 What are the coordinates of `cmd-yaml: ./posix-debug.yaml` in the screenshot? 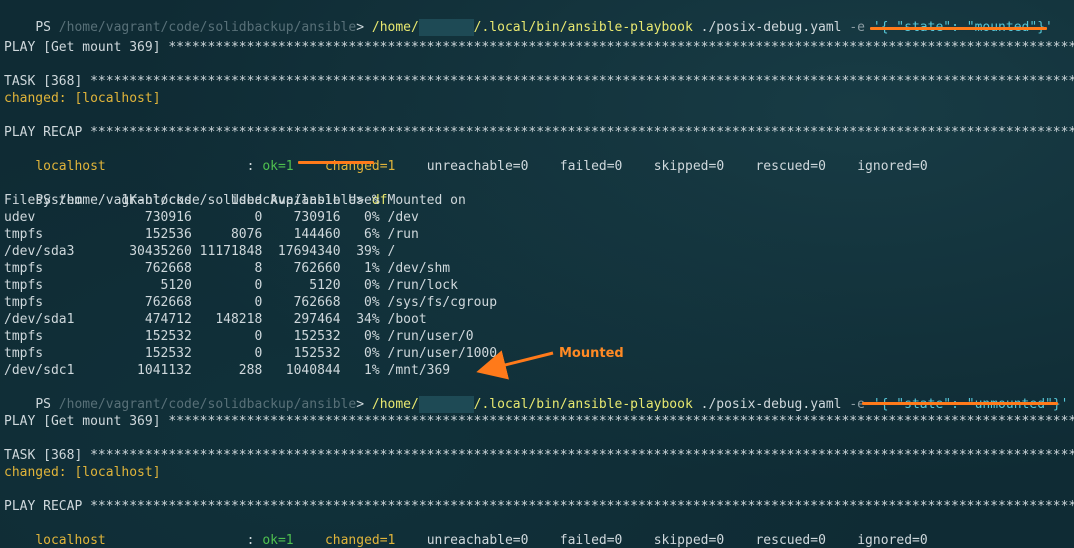 It's located at (767, 404).